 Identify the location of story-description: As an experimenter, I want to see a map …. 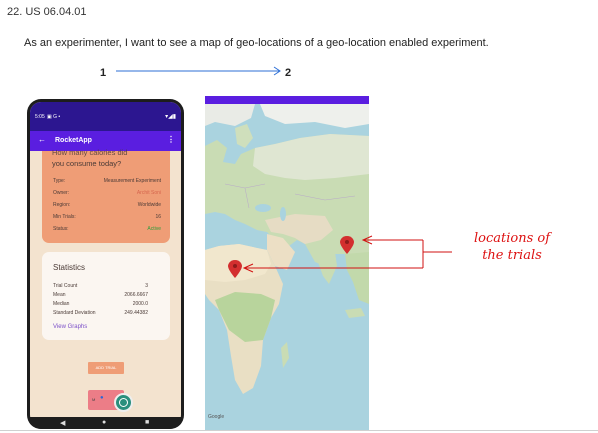
(256, 43).